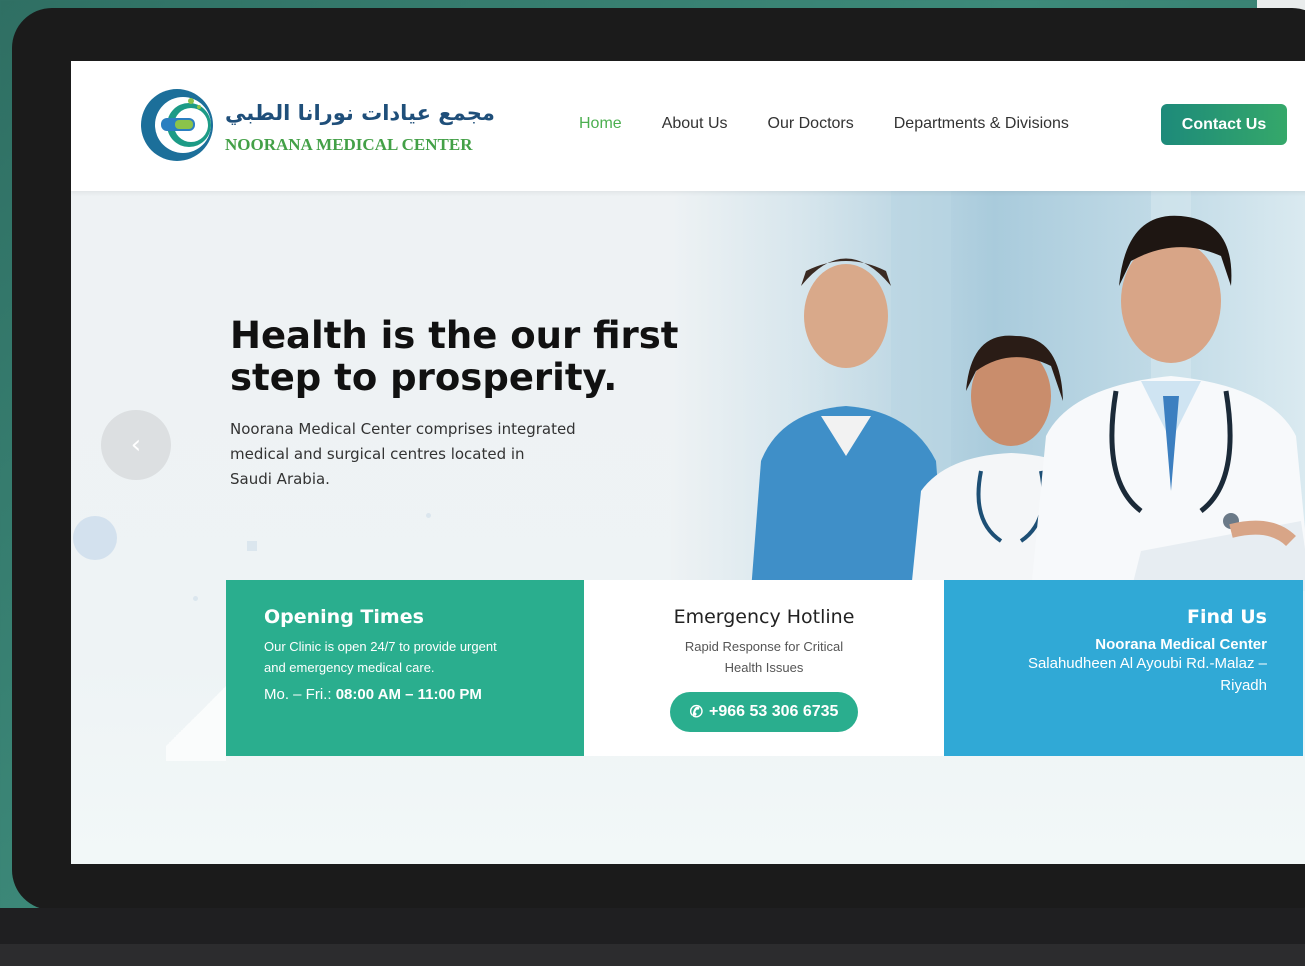  Describe the element at coordinates (177, 125) in the screenshot. I see `logo-mark-icon` at that location.